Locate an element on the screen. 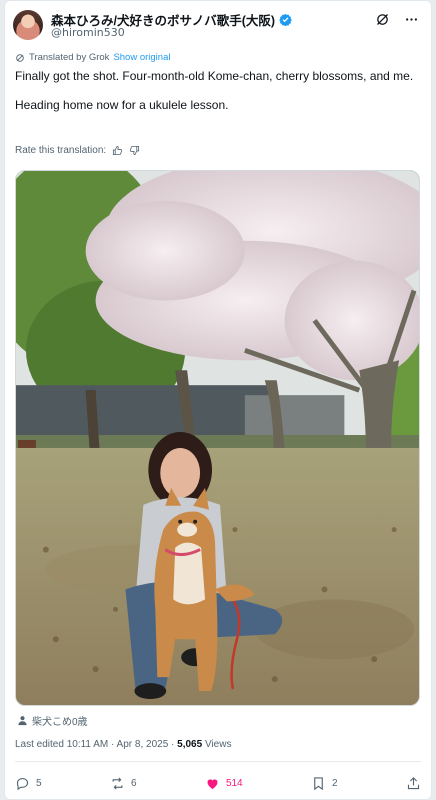  location-label: 柴犬こめ0歳 is located at coordinates (60, 722).